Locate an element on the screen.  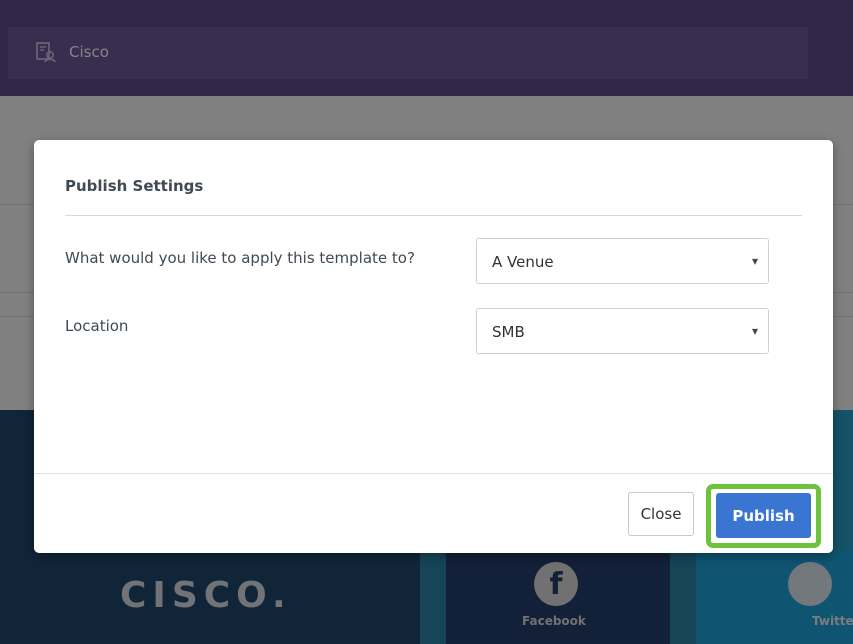
close-button: Close is located at coordinates (661, 514).